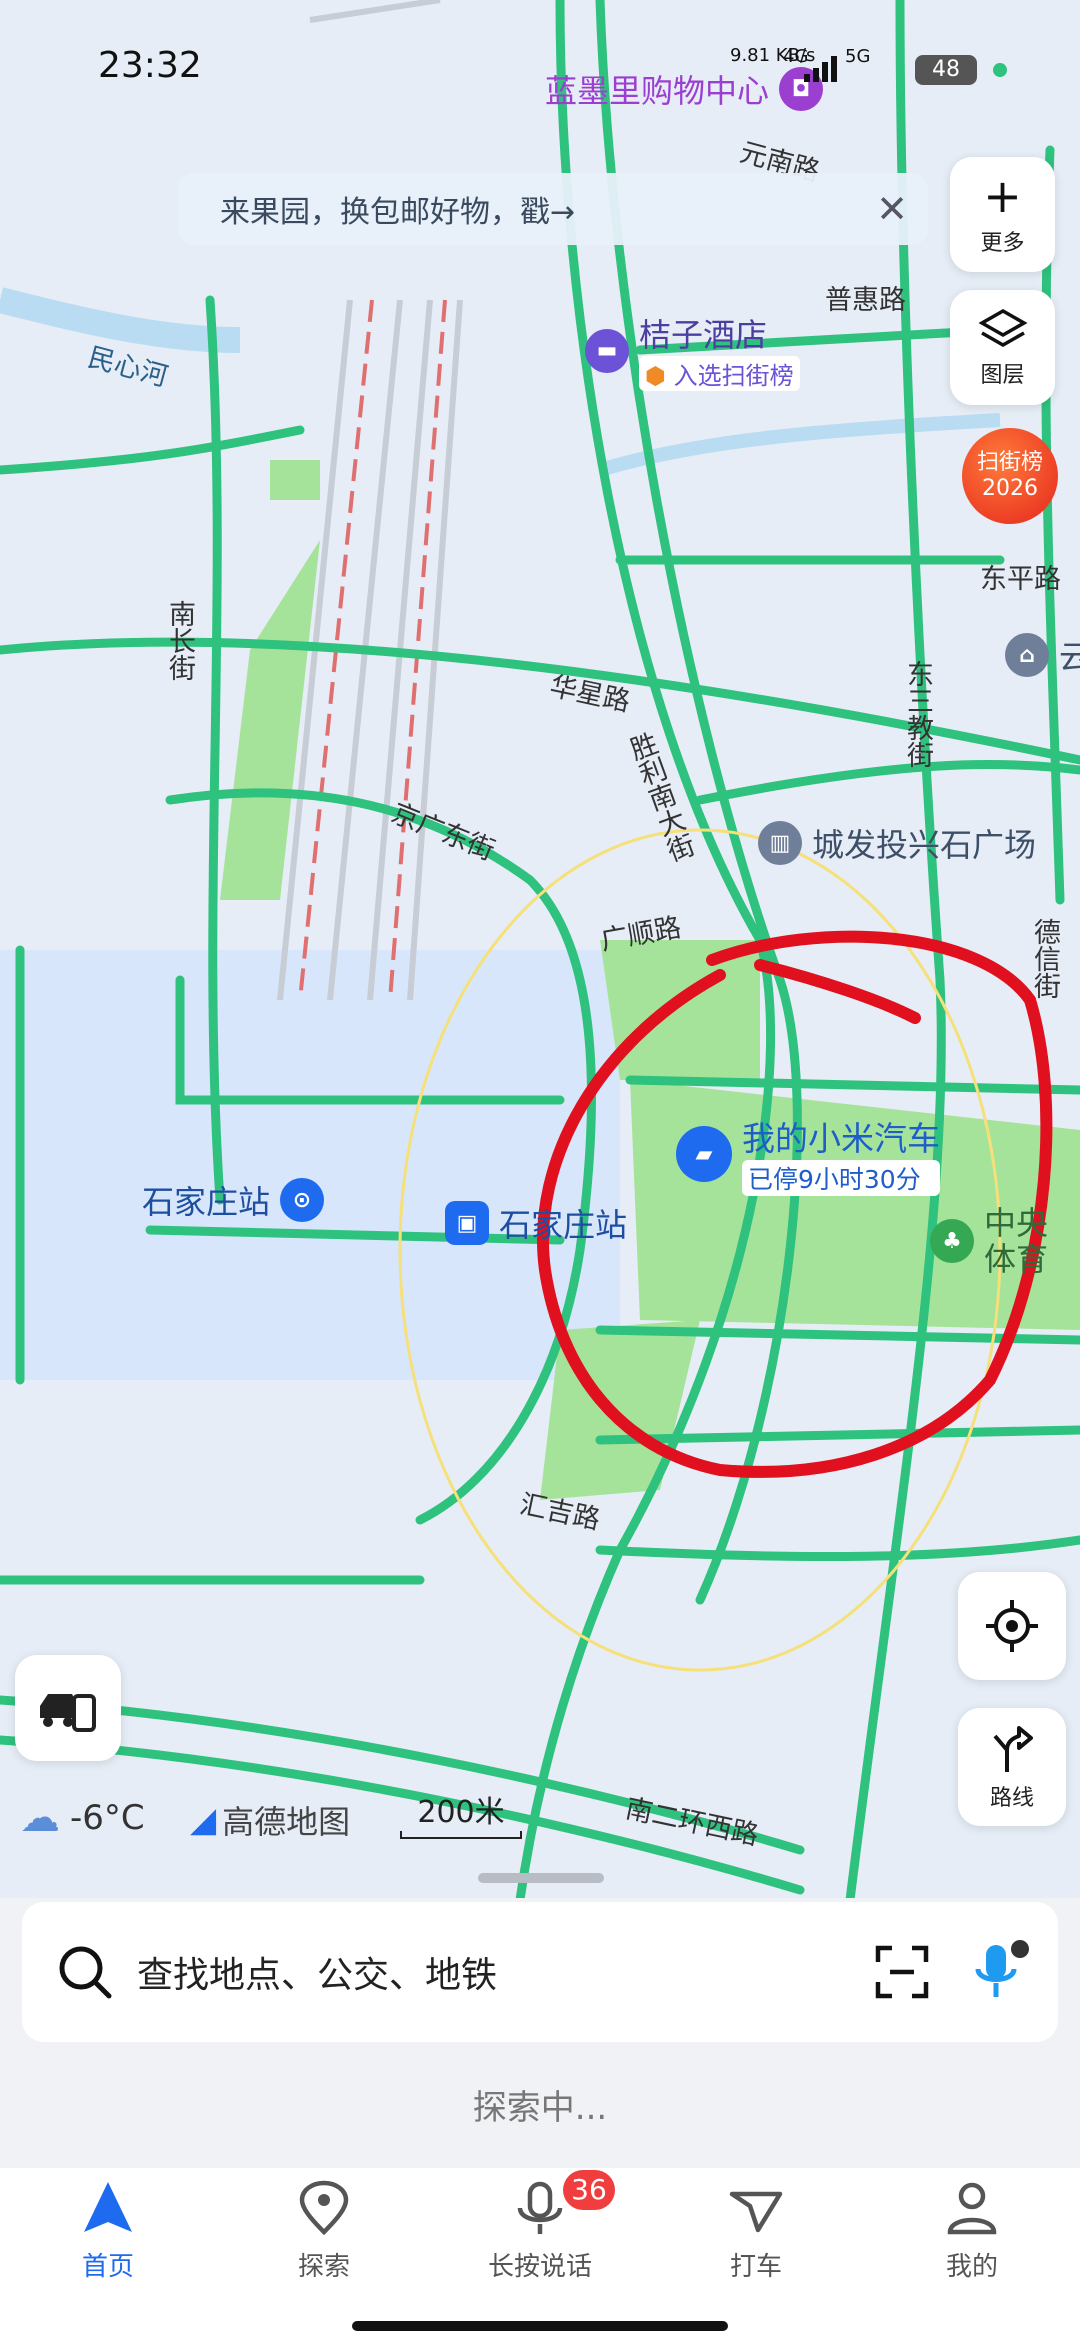  I want to click on poi-hotel: ▬ 桔子酒店 ⬢ 入选扫街榜, so click(692, 350).